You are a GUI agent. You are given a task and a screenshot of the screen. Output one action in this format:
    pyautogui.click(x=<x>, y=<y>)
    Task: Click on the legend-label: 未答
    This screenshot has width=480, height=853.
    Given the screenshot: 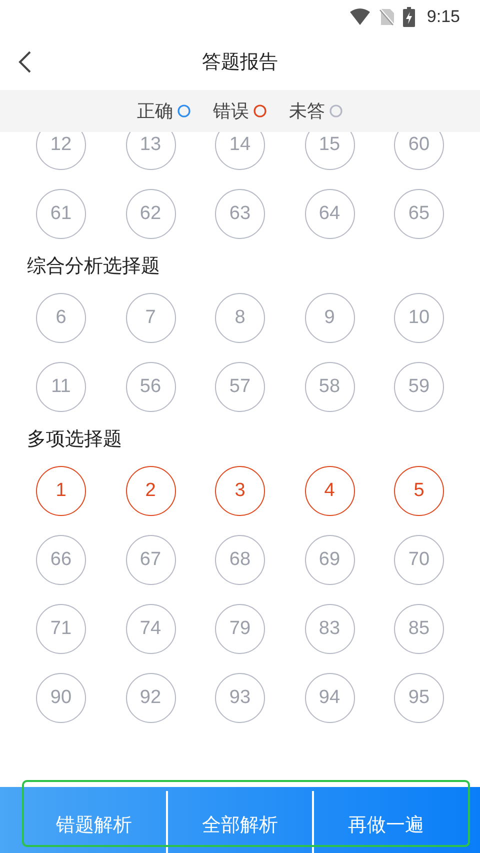 What is the action you would take?
    pyautogui.click(x=307, y=111)
    